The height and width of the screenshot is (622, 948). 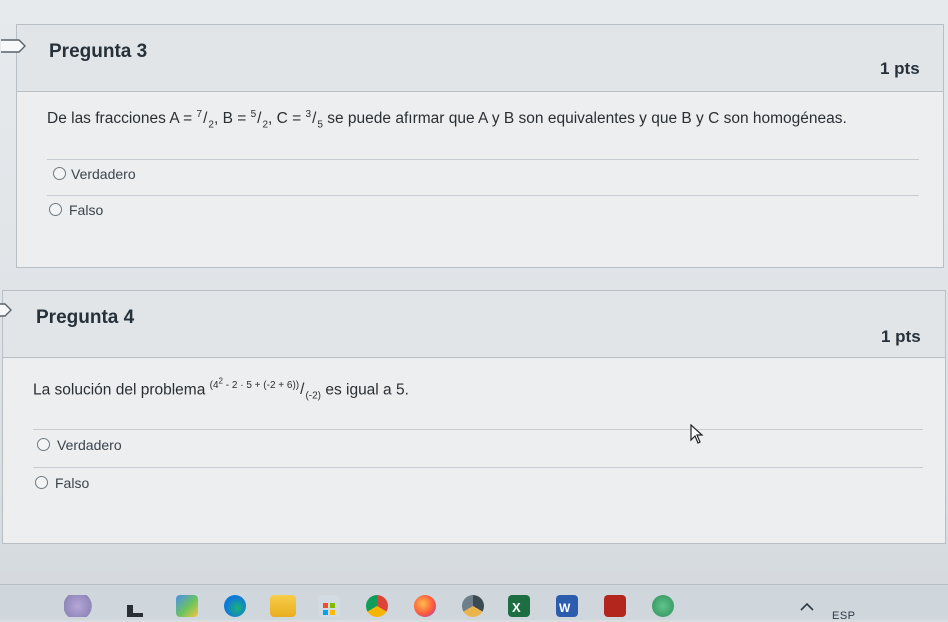 I want to click on fraction-a-num: 7, so click(x=200, y=114).